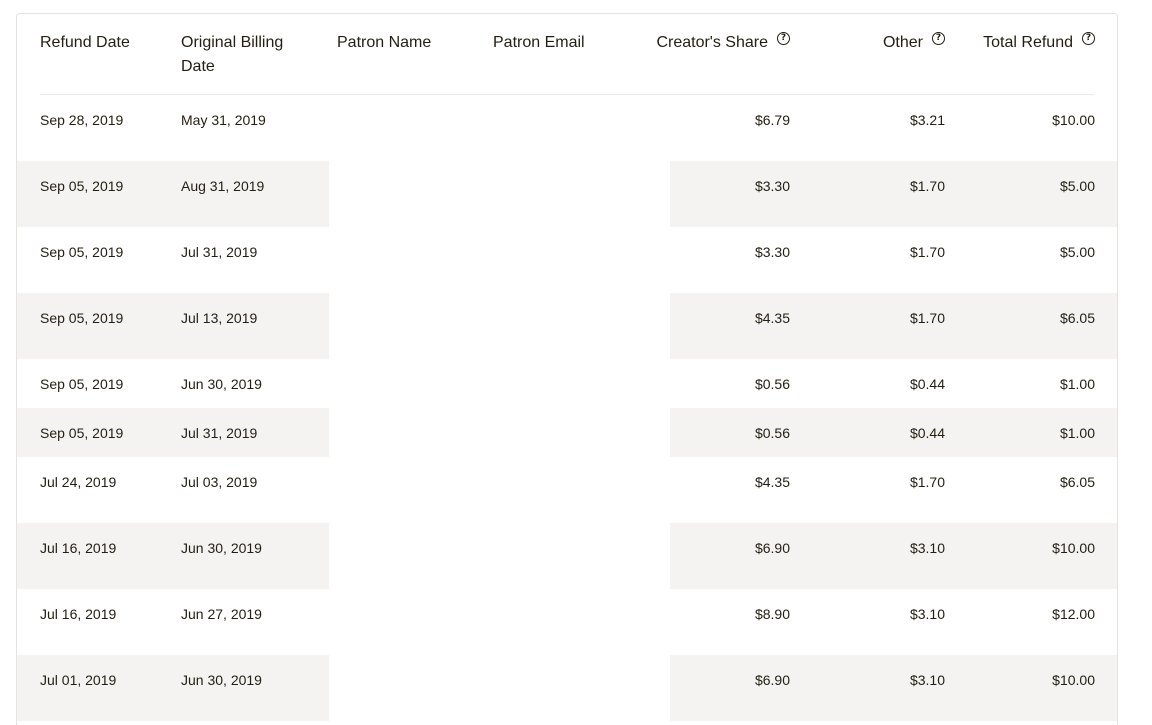 Image resolution: width=1152 pixels, height=725 pixels. Describe the element at coordinates (221, 614) in the screenshot. I see `cell-original-billing-date: Jun 27, 2019` at that location.